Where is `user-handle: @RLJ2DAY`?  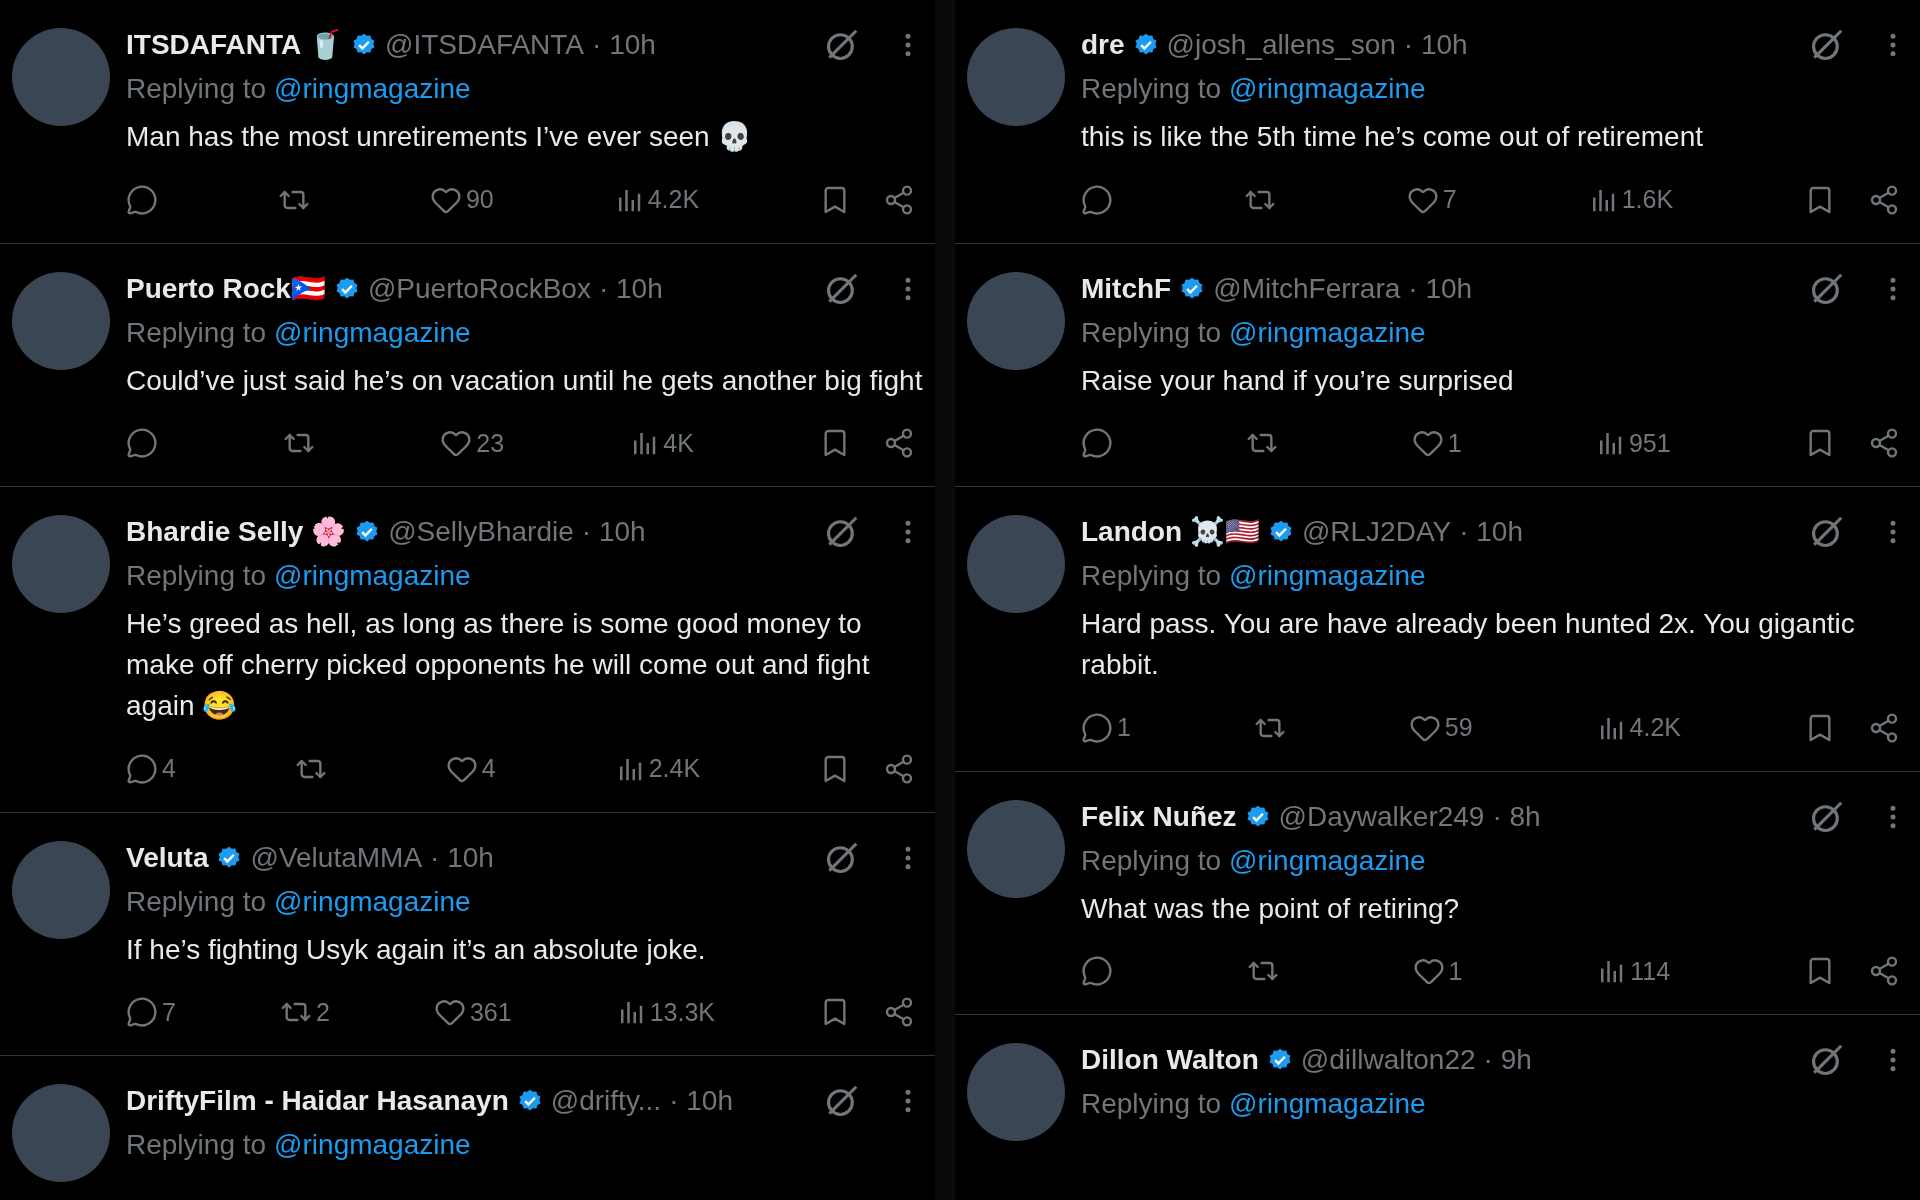
user-handle: @RLJ2DAY is located at coordinates (1376, 532).